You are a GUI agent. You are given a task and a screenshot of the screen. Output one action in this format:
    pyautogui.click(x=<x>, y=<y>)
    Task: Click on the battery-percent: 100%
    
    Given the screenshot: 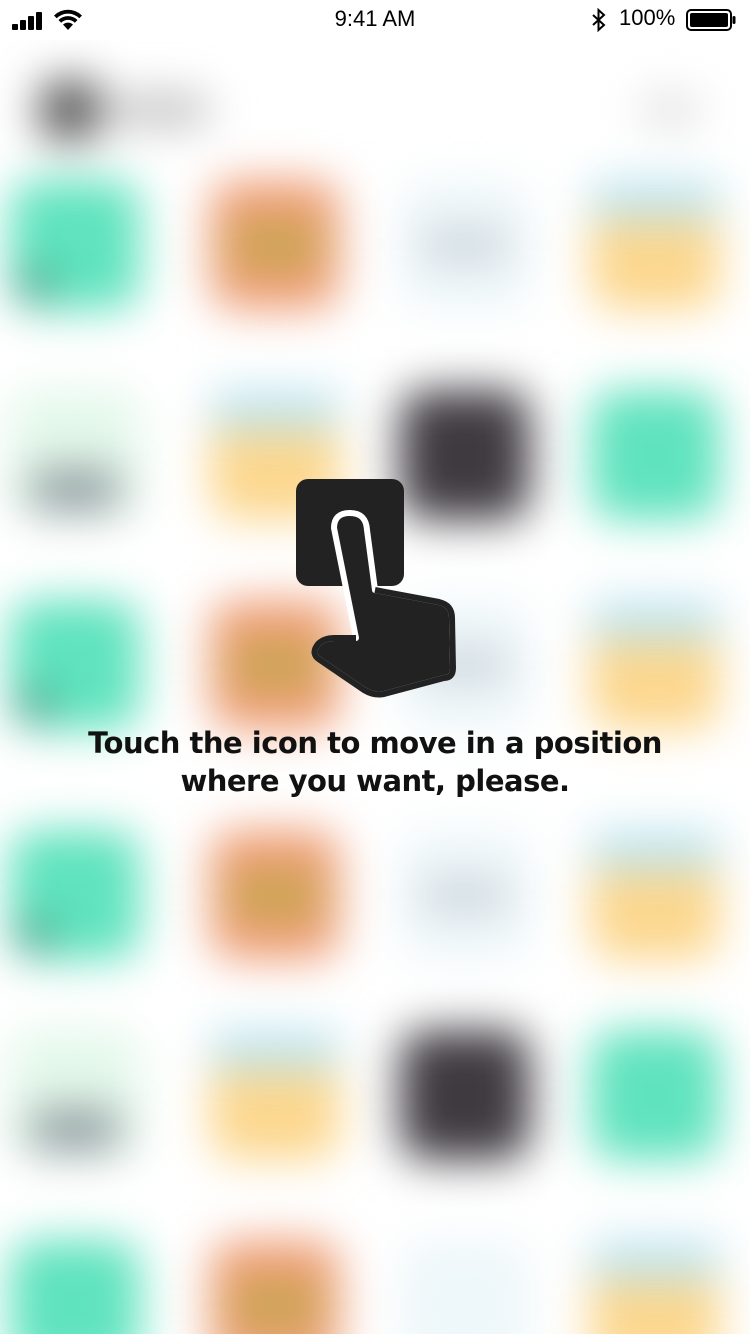 What is the action you would take?
    pyautogui.click(x=647, y=17)
    